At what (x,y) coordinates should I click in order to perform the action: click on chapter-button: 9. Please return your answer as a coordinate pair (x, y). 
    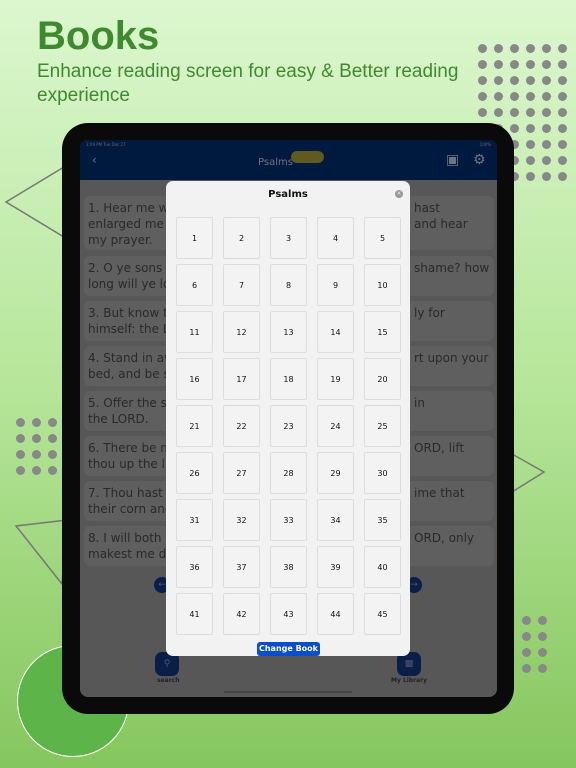
    Looking at the image, I should click on (335, 285).